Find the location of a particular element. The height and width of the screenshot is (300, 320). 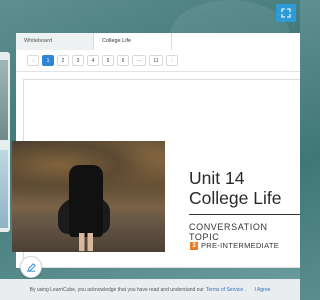

terms-of-service-link: Terms of Service is located at coordinates (224, 290).